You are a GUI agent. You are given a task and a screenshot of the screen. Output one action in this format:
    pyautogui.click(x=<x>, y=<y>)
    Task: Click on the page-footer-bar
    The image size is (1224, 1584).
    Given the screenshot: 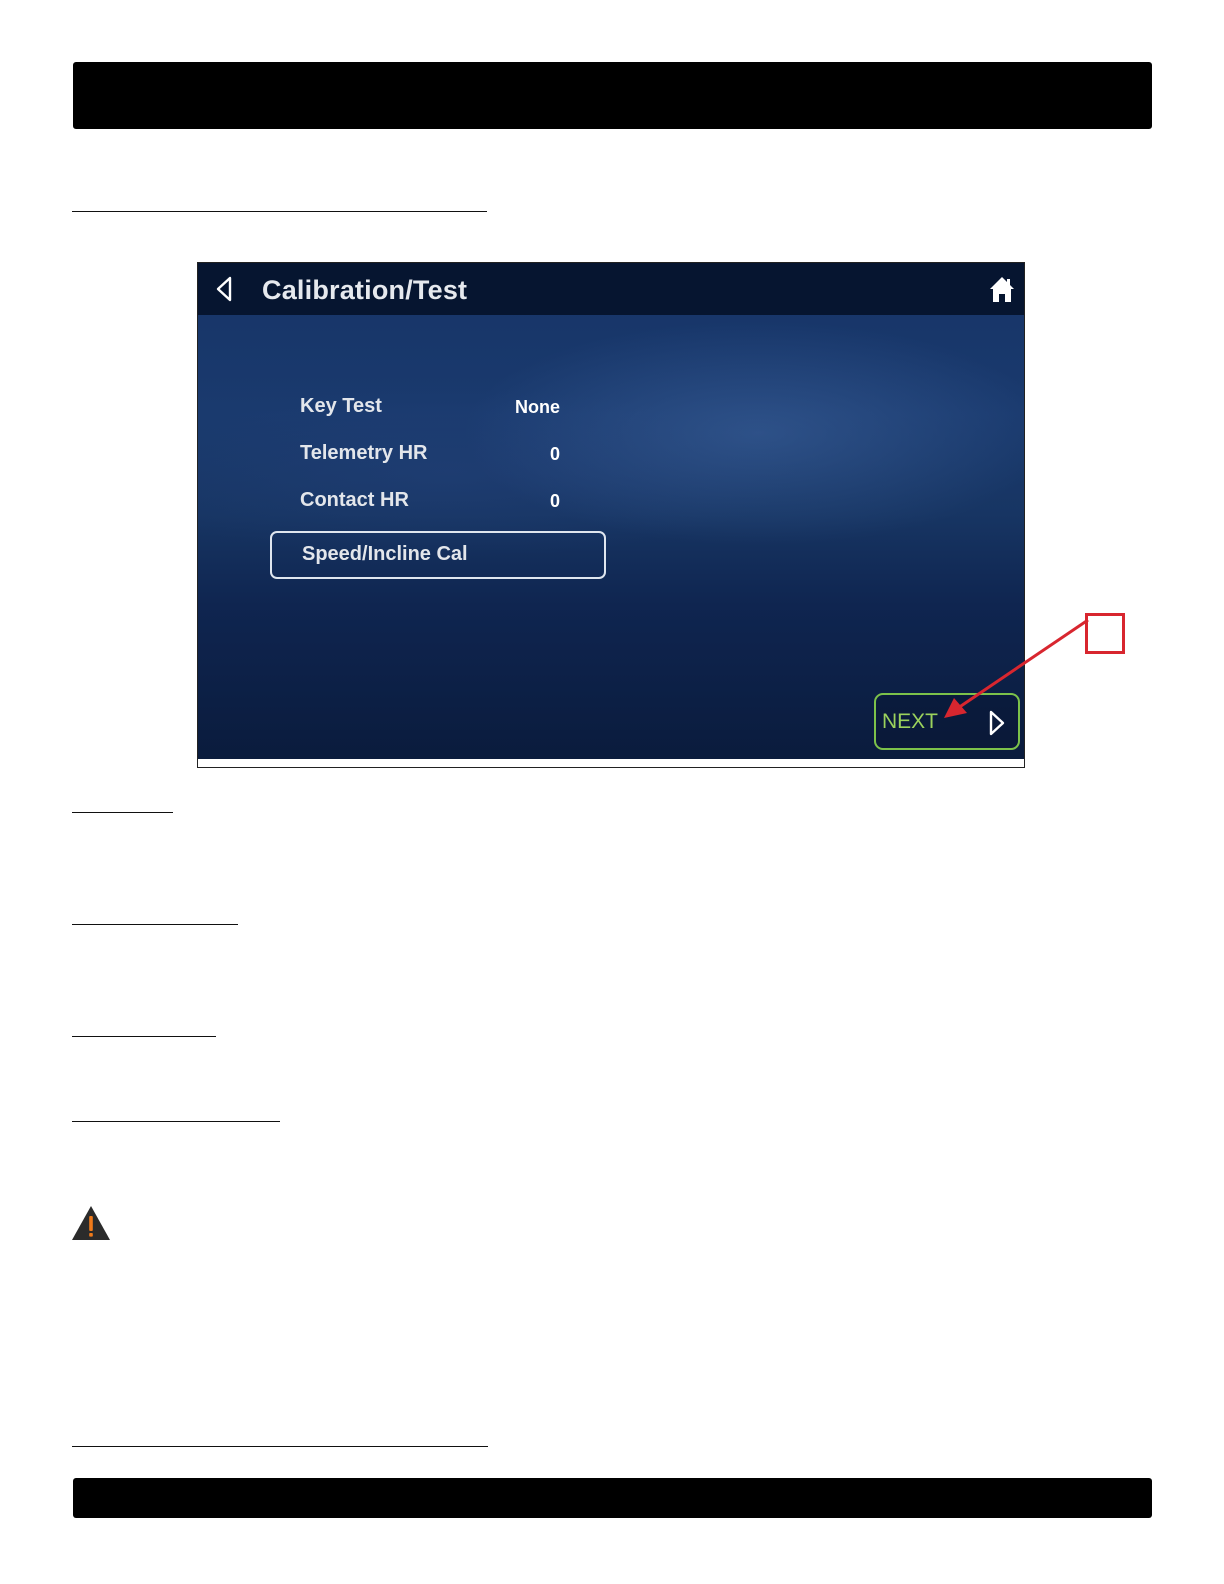 What is the action you would take?
    pyautogui.click(x=612, y=1498)
    